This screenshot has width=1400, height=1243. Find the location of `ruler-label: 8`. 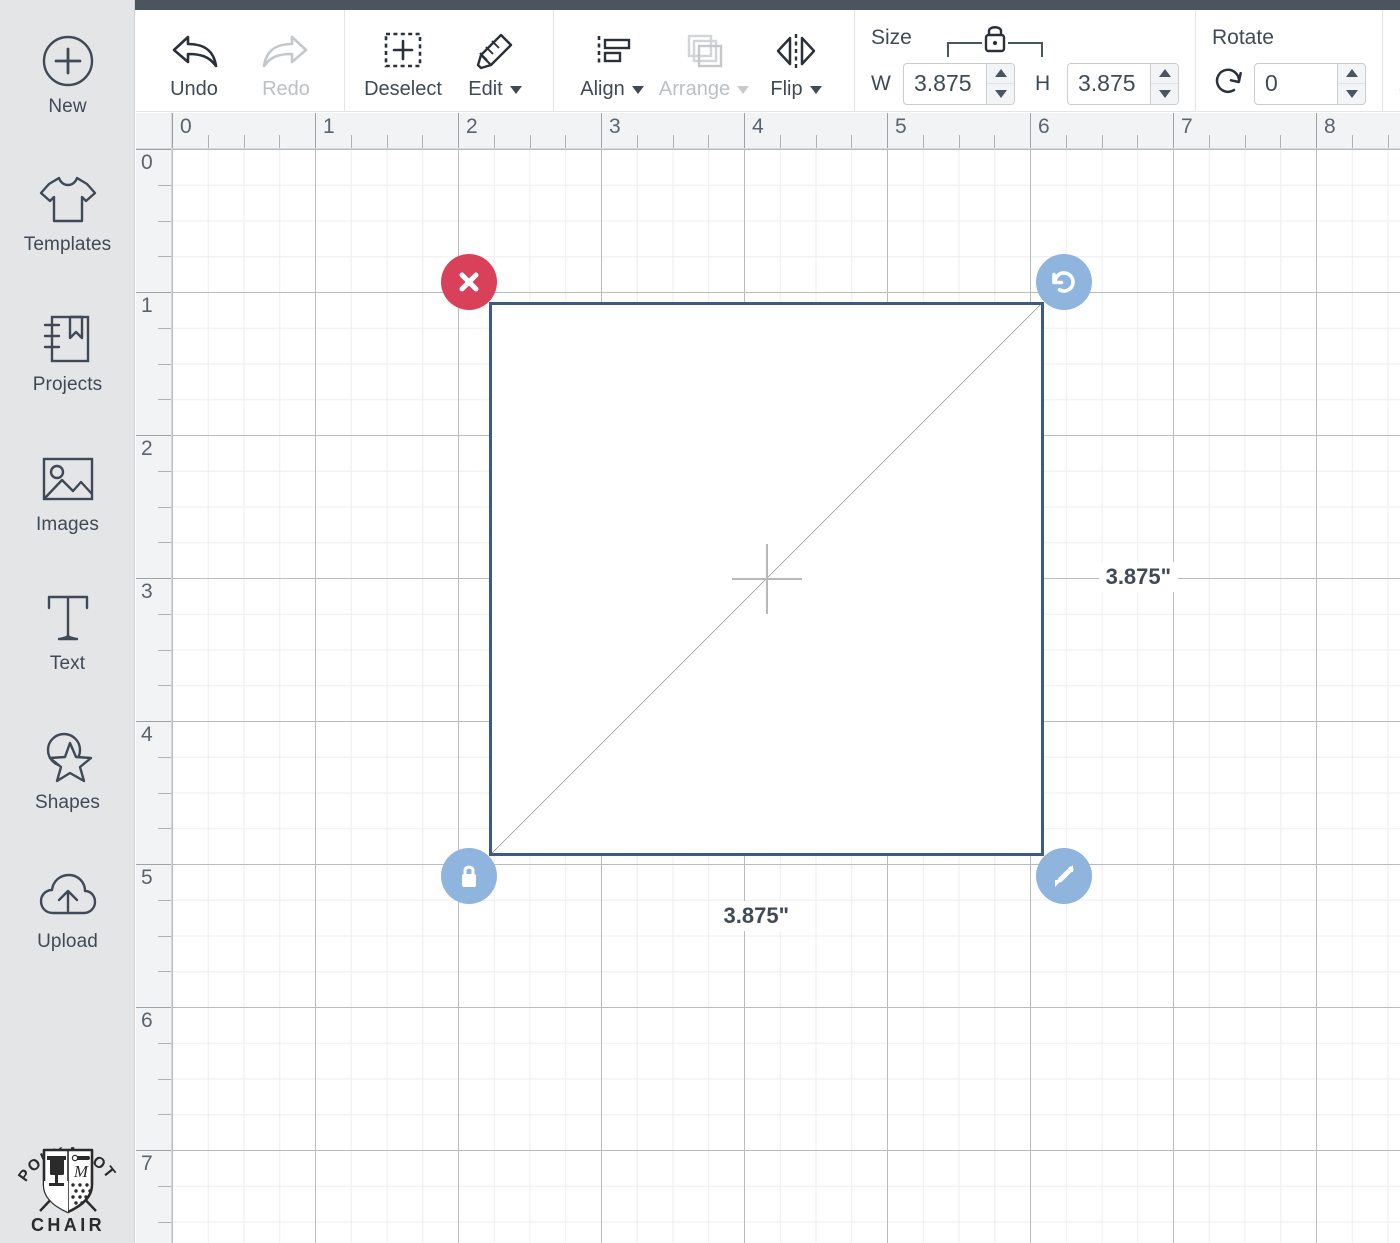

ruler-label: 8 is located at coordinates (1330, 126).